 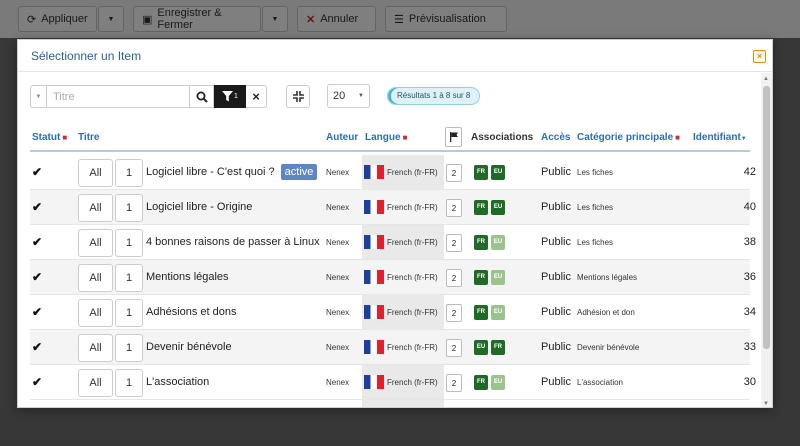 What do you see at coordinates (595, 172) in the screenshot?
I see `category-cell: Les fiches` at bounding box center [595, 172].